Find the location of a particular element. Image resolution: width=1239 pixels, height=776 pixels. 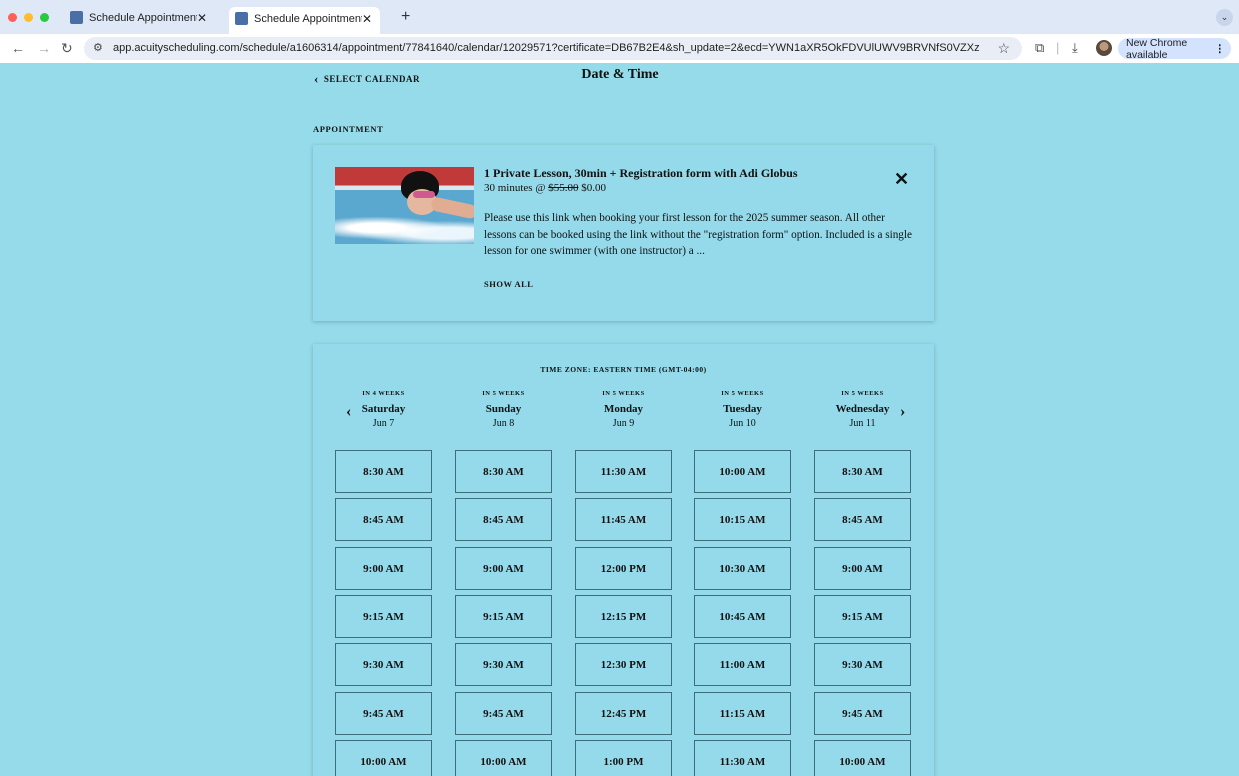

back-label: SELECT CALENDAR is located at coordinates (371, 79).